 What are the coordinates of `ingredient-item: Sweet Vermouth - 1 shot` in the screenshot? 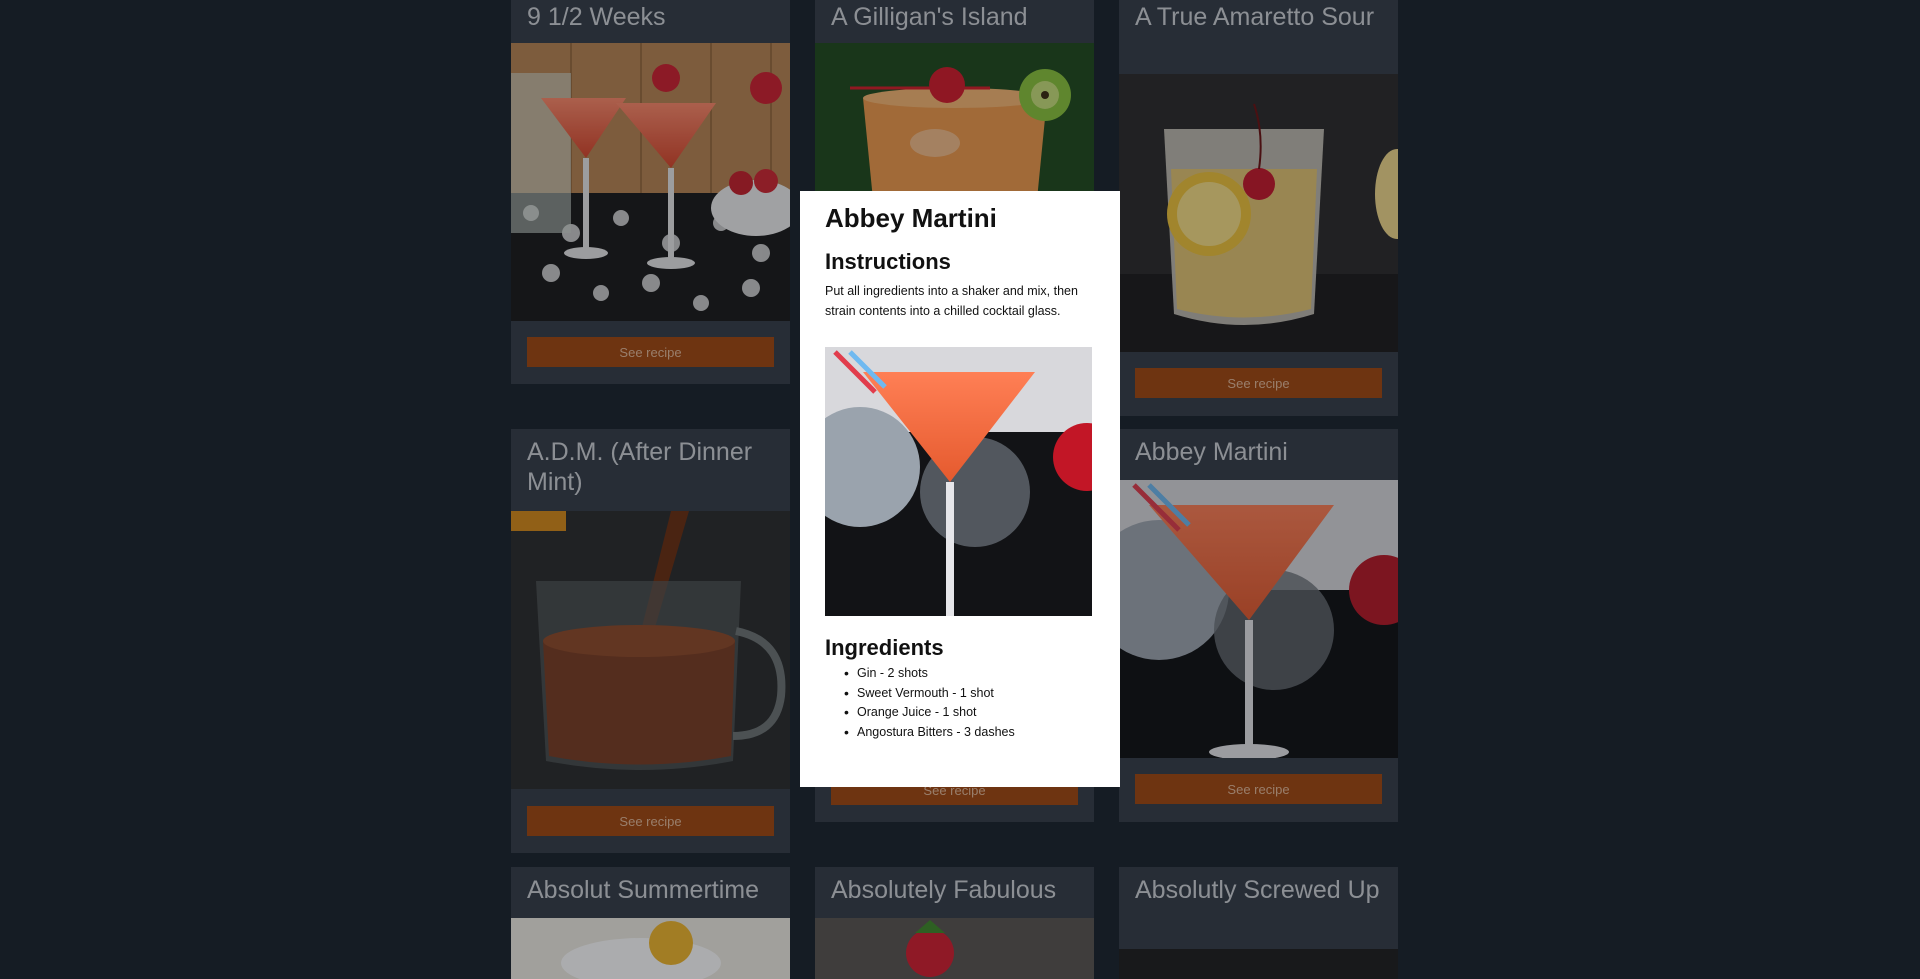 It's located at (969, 694).